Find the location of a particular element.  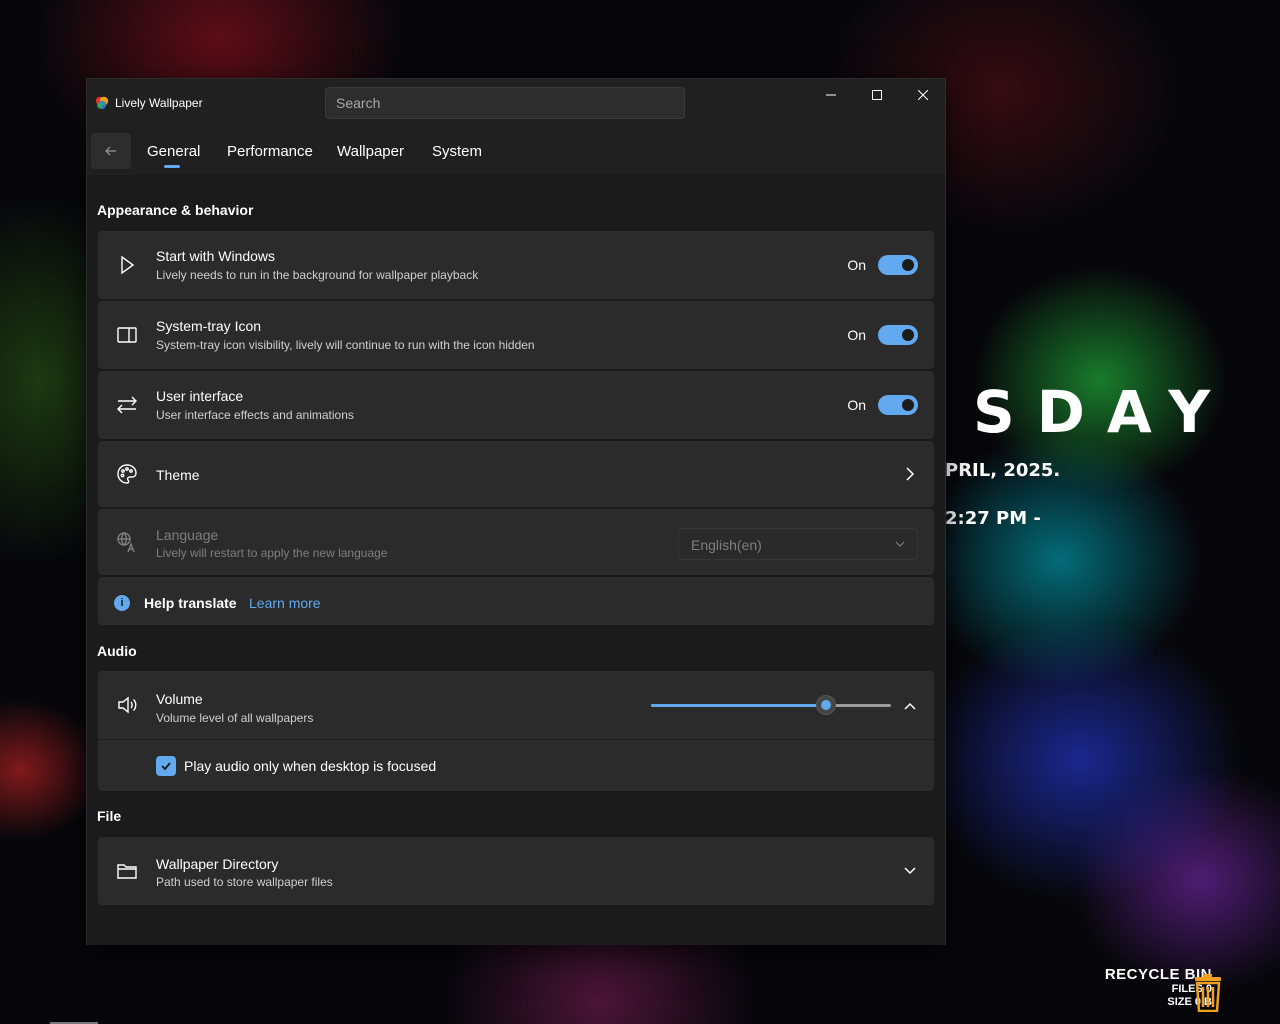

trash-icon is located at coordinates (1208, 993).